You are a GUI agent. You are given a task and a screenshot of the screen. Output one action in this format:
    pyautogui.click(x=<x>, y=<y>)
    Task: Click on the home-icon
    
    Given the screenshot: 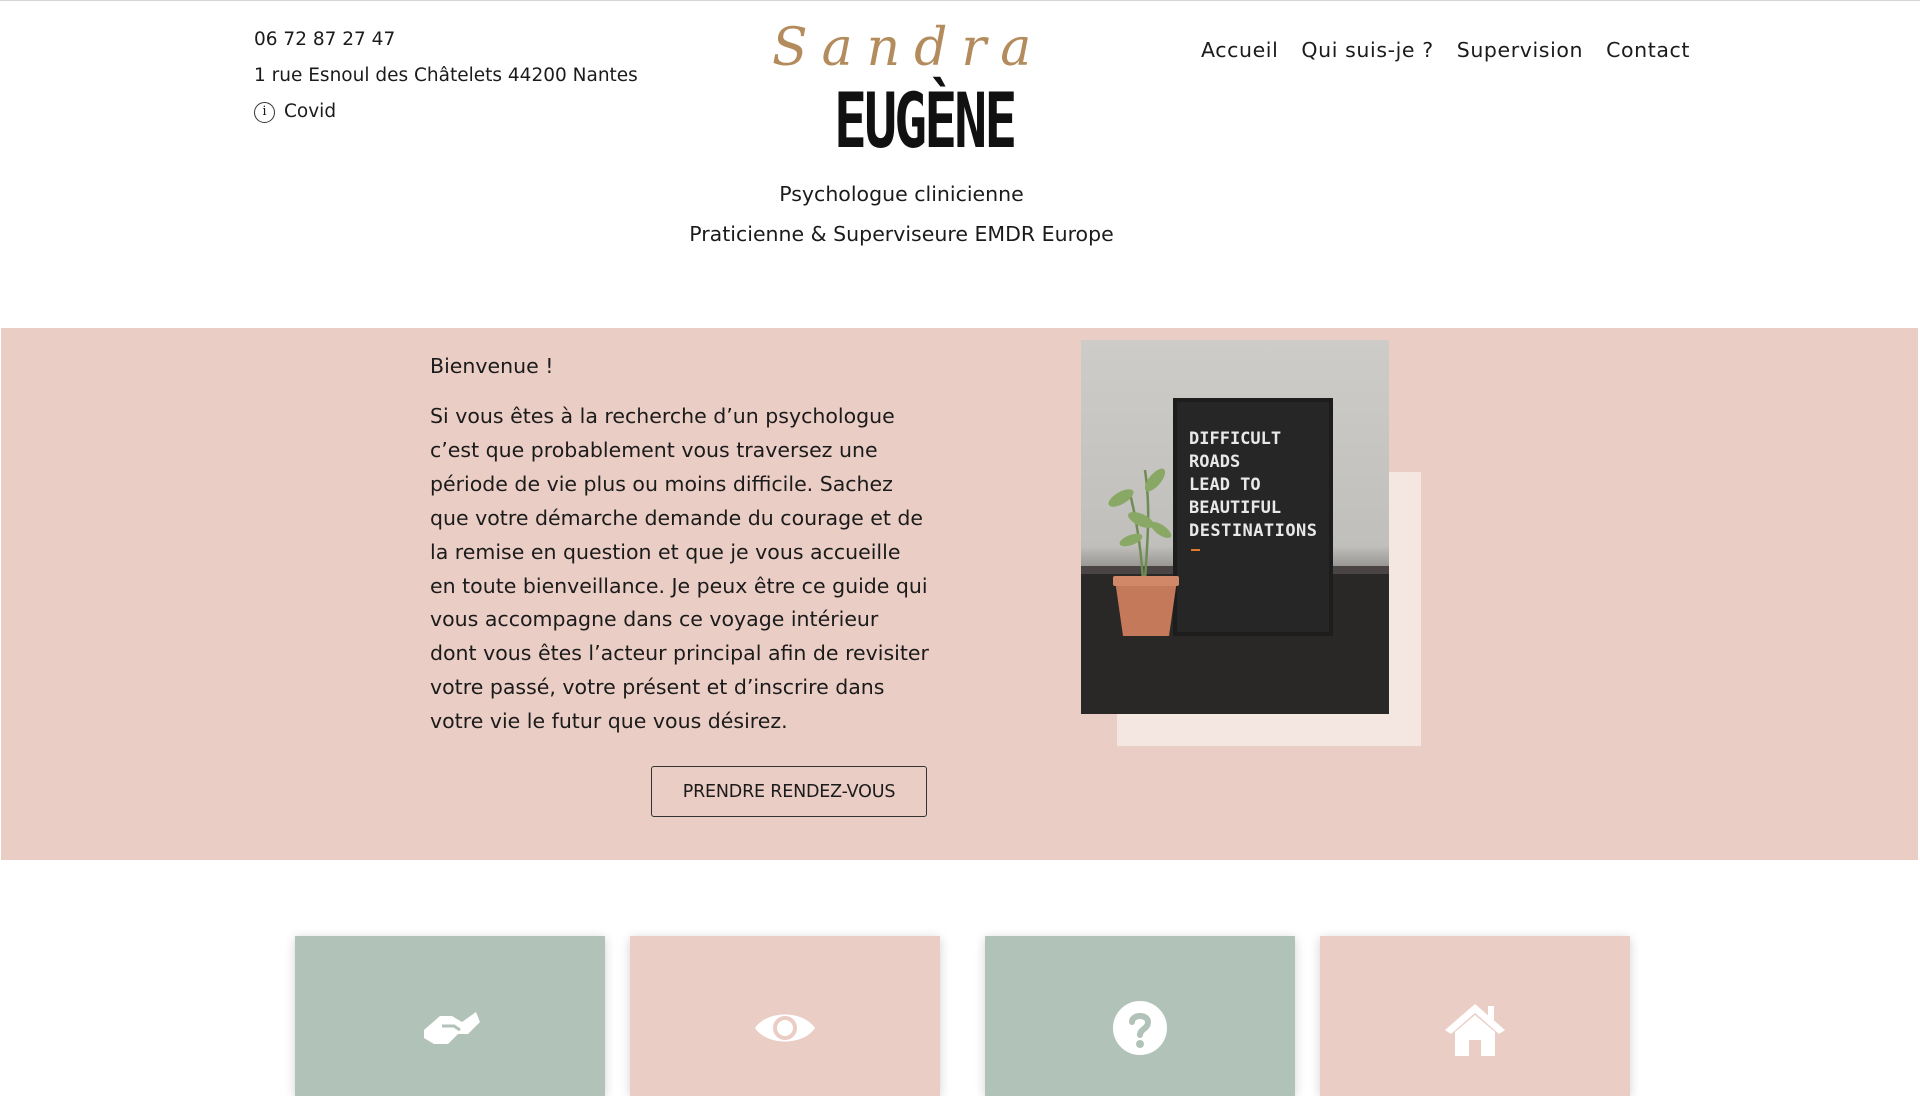 What is the action you would take?
    pyautogui.click(x=1475, y=1030)
    